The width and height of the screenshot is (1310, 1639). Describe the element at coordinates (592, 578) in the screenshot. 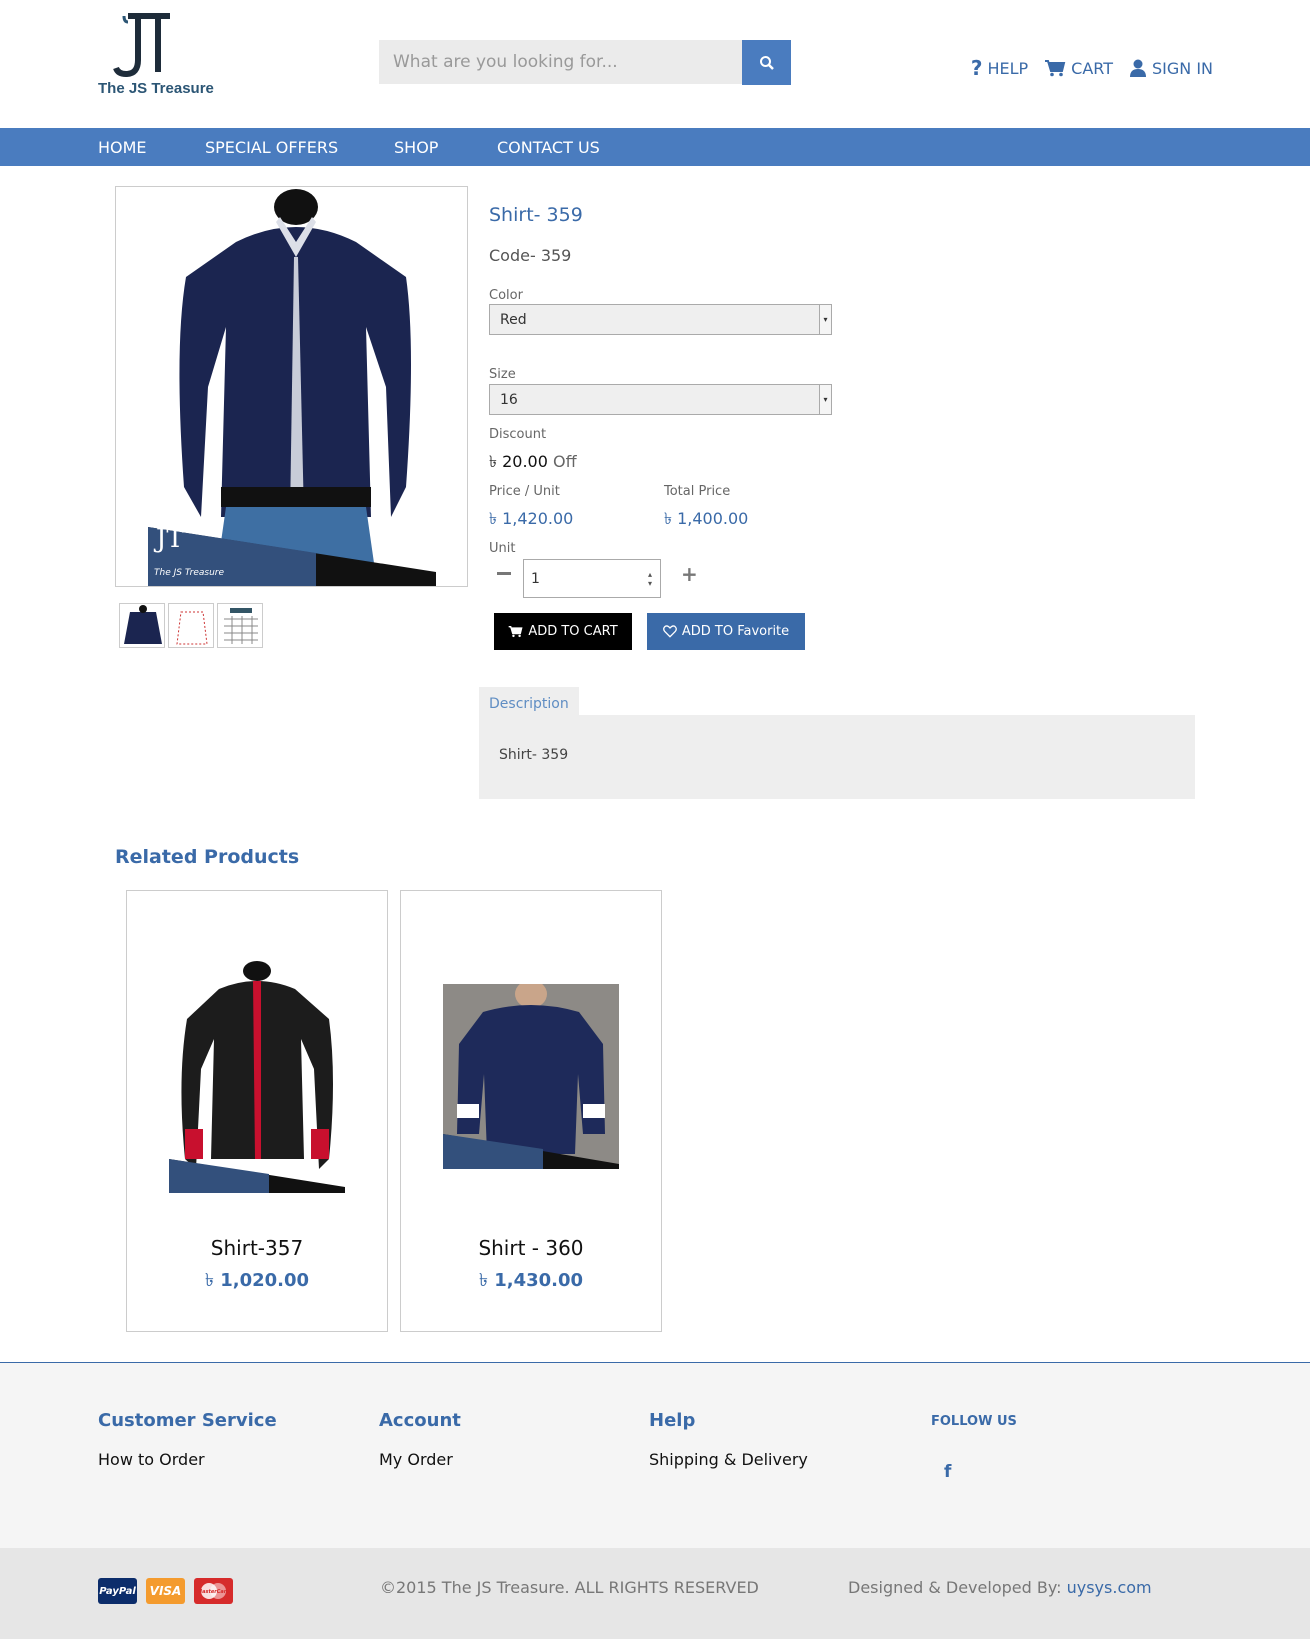

I see `unit-quantity-input: 1 ▴ ▾` at that location.